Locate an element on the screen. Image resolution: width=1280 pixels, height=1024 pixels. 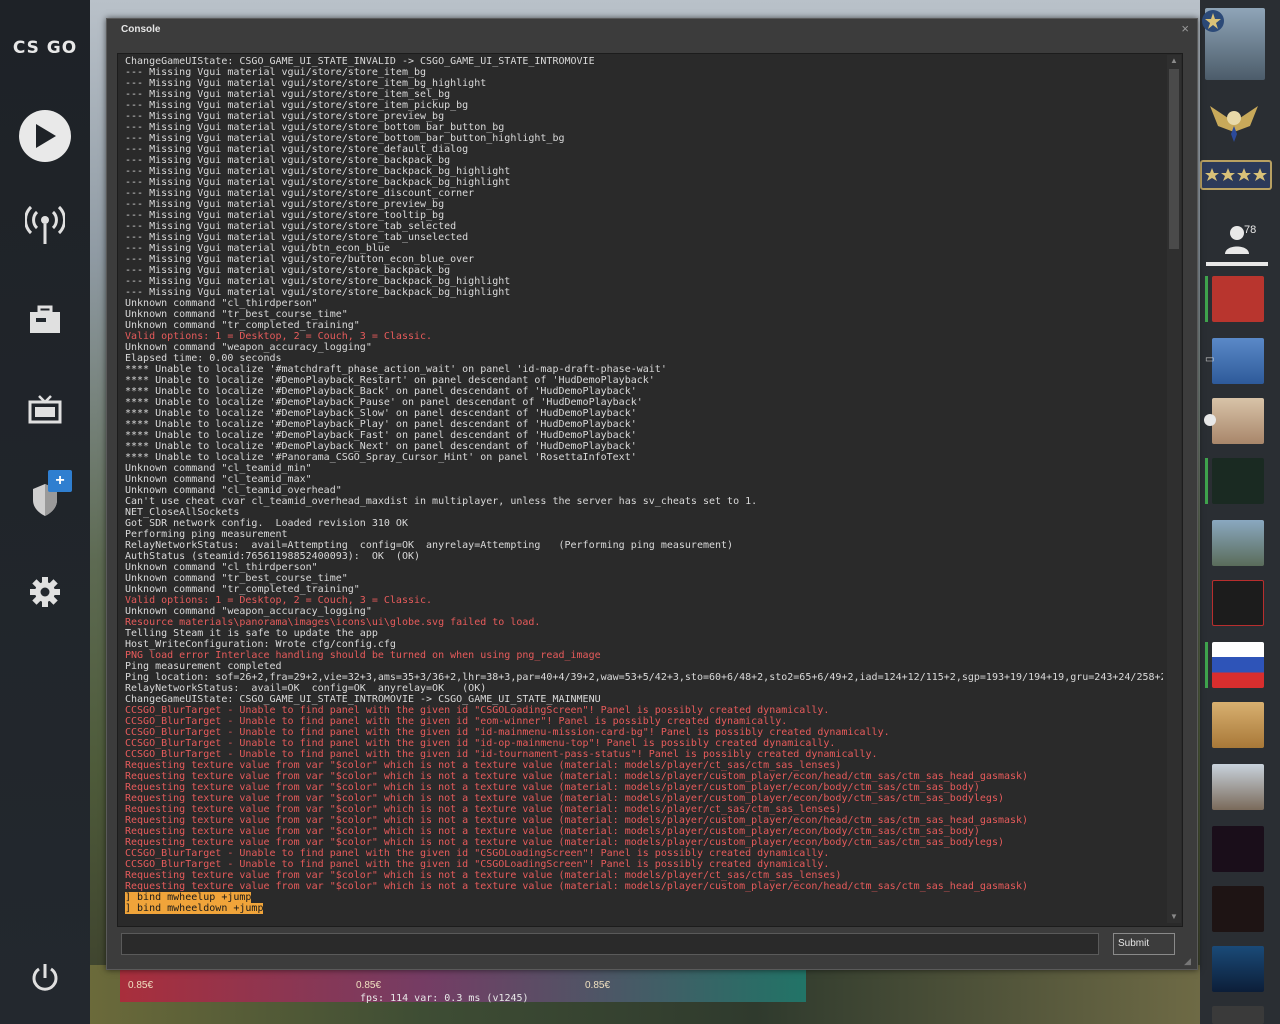
command-input is located at coordinates (610, 944).